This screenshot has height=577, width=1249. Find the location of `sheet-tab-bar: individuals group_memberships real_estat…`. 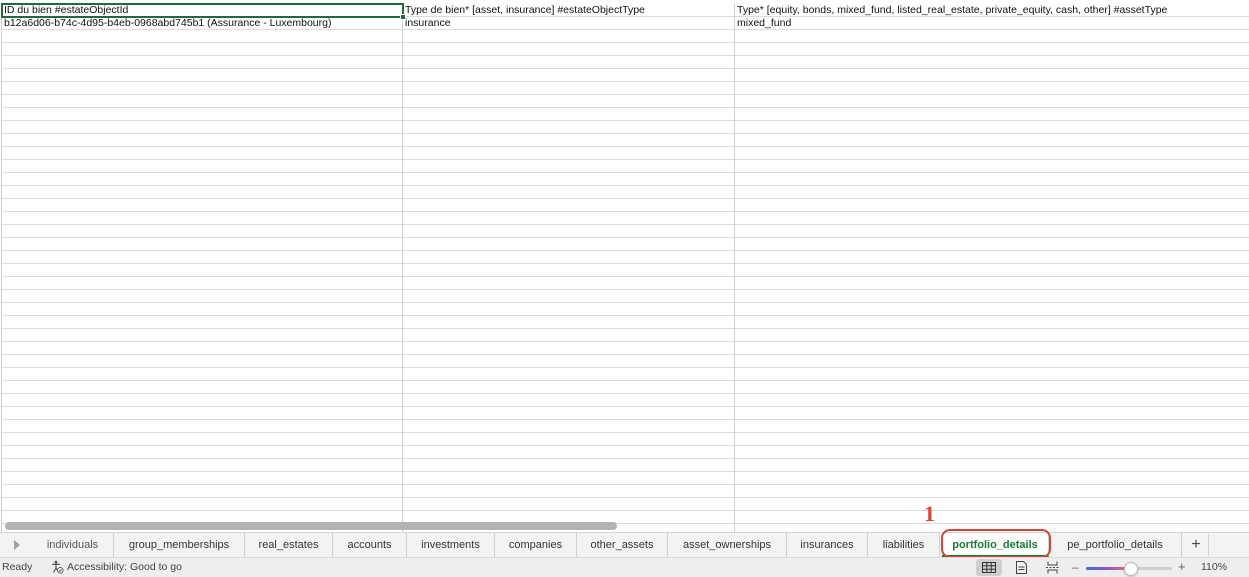

sheet-tab-bar: individuals group_memberships real_estat… is located at coordinates (624, 544).